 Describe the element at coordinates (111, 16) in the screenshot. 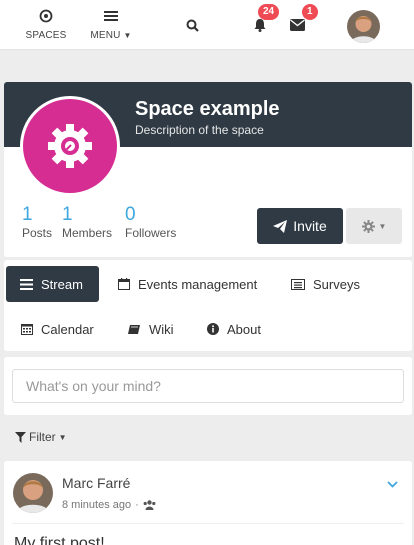

I see `hamburger-icon` at that location.